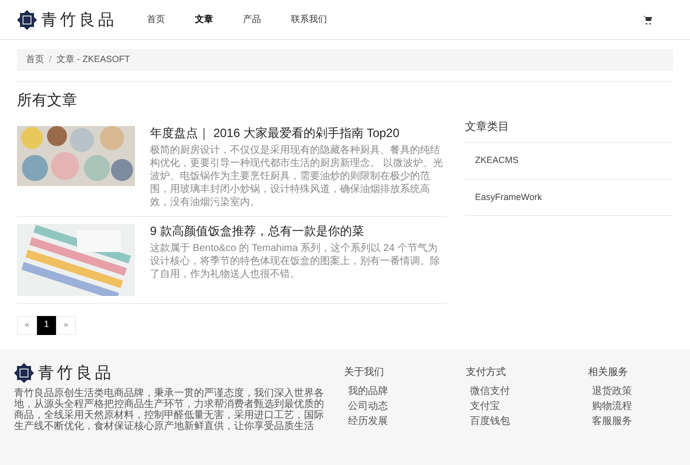 The width and height of the screenshot is (690, 465). What do you see at coordinates (298, 133) in the screenshot?
I see `article-title: 年度盘点｜ 2016 大家最爱看的剁手指南 Top20` at bounding box center [298, 133].